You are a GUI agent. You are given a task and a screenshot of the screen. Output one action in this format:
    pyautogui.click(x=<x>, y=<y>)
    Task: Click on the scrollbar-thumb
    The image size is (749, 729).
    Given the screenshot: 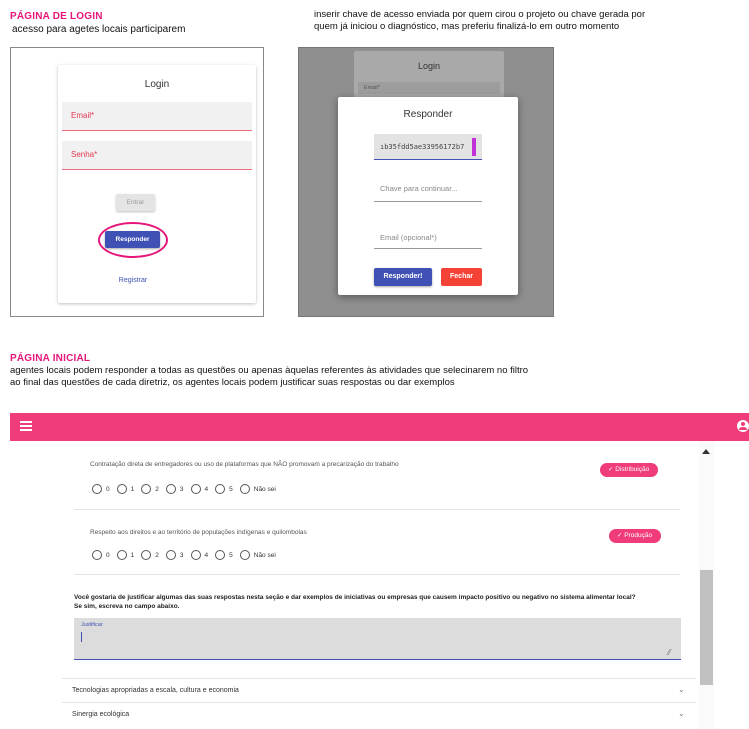 What is the action you would take?
    pyautogui.click(x=706, y=627)
    